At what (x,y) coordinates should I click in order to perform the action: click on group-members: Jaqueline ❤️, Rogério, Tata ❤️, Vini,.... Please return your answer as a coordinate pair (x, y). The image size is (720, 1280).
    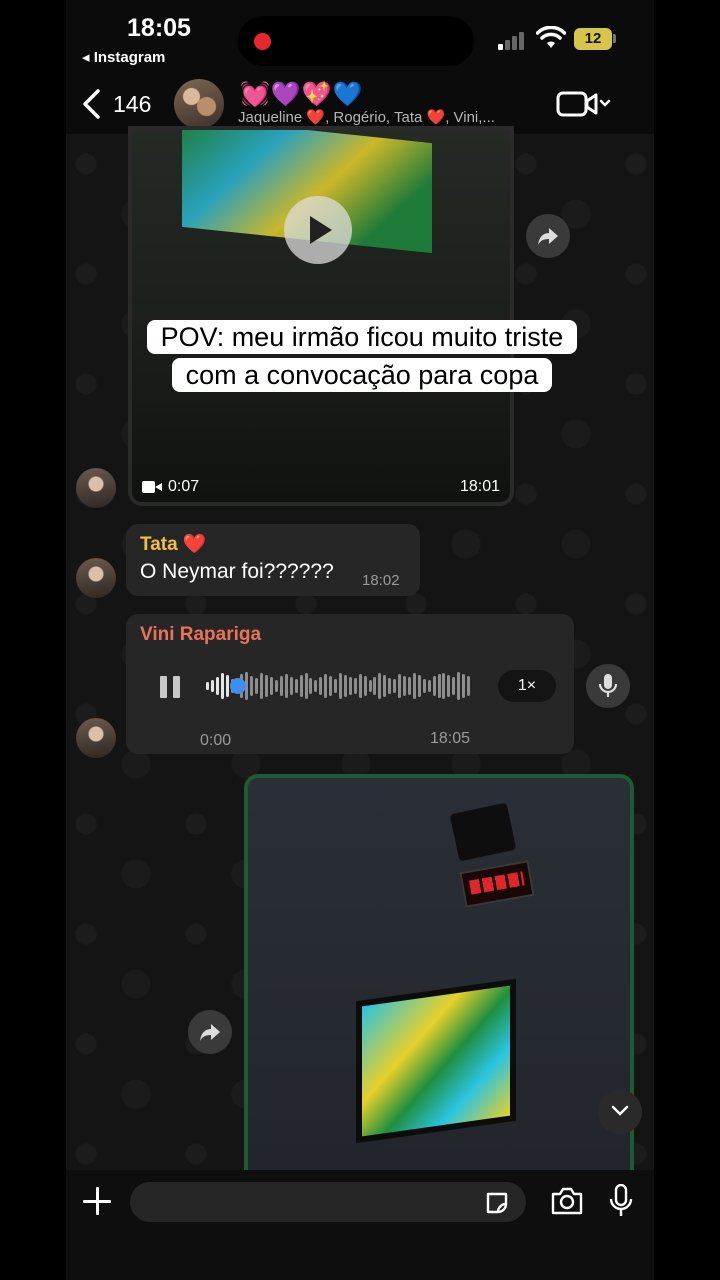
    Looking at the image, I should click on (388, 117).